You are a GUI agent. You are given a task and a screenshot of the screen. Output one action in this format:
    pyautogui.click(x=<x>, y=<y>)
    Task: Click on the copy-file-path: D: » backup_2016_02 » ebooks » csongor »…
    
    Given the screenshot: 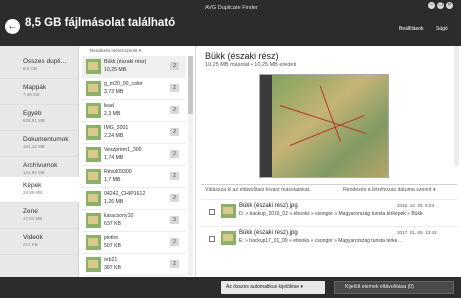 What is the action you would take?
    pyautogui.click(x=331, y=214)
    